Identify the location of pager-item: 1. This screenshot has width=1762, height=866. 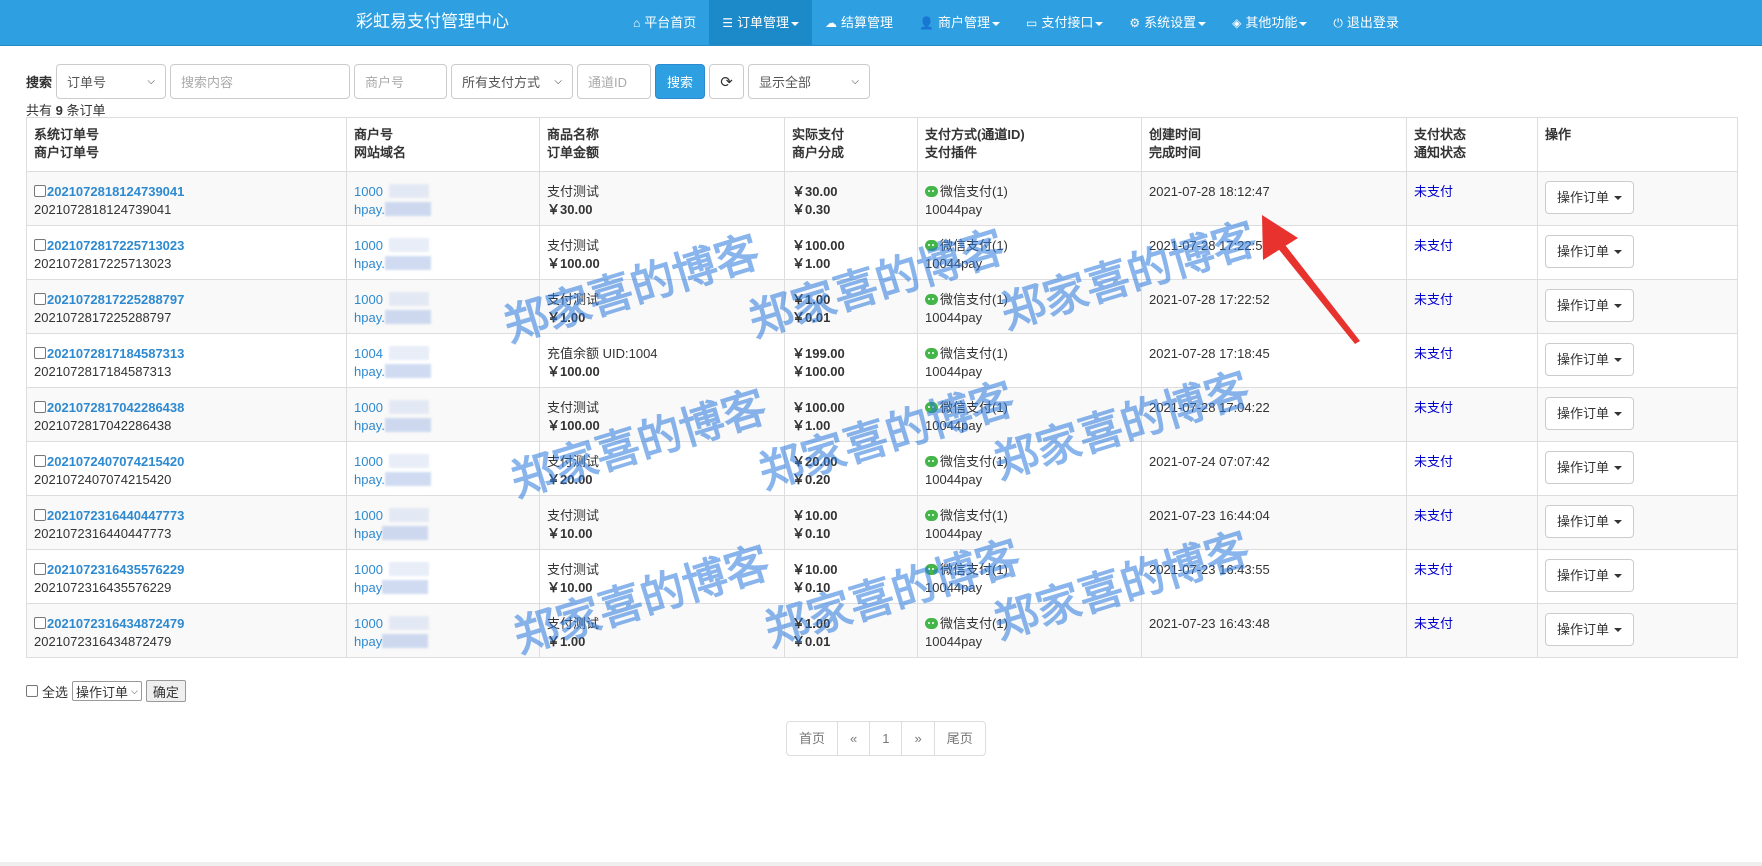
(886, 738).